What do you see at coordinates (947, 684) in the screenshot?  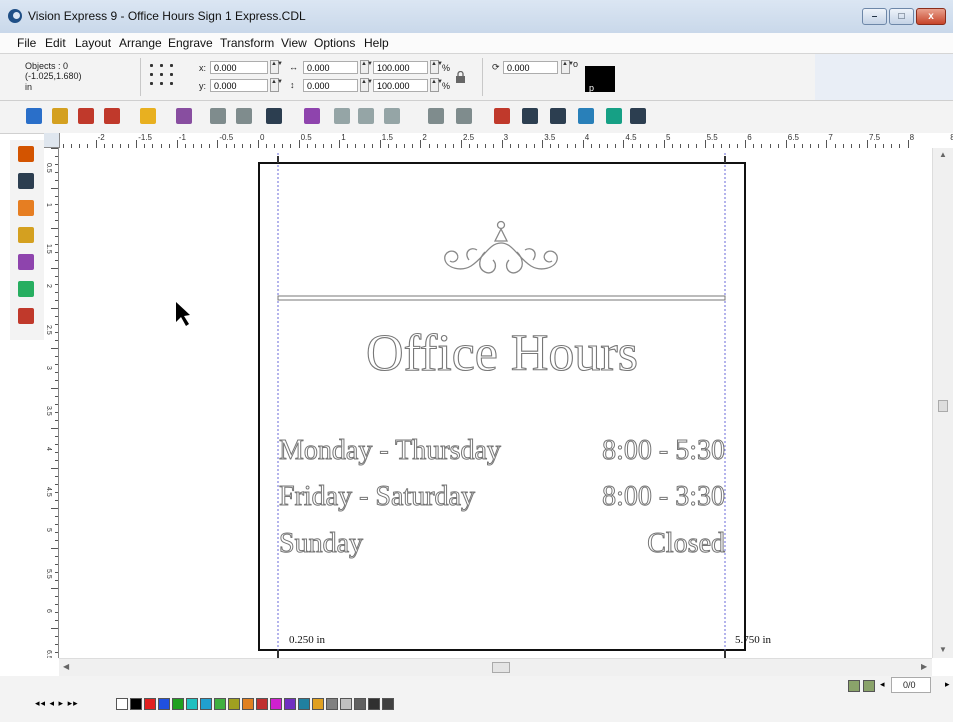 I see `next-page-arrow-icon: ▸` at bounding box center [947, 684].